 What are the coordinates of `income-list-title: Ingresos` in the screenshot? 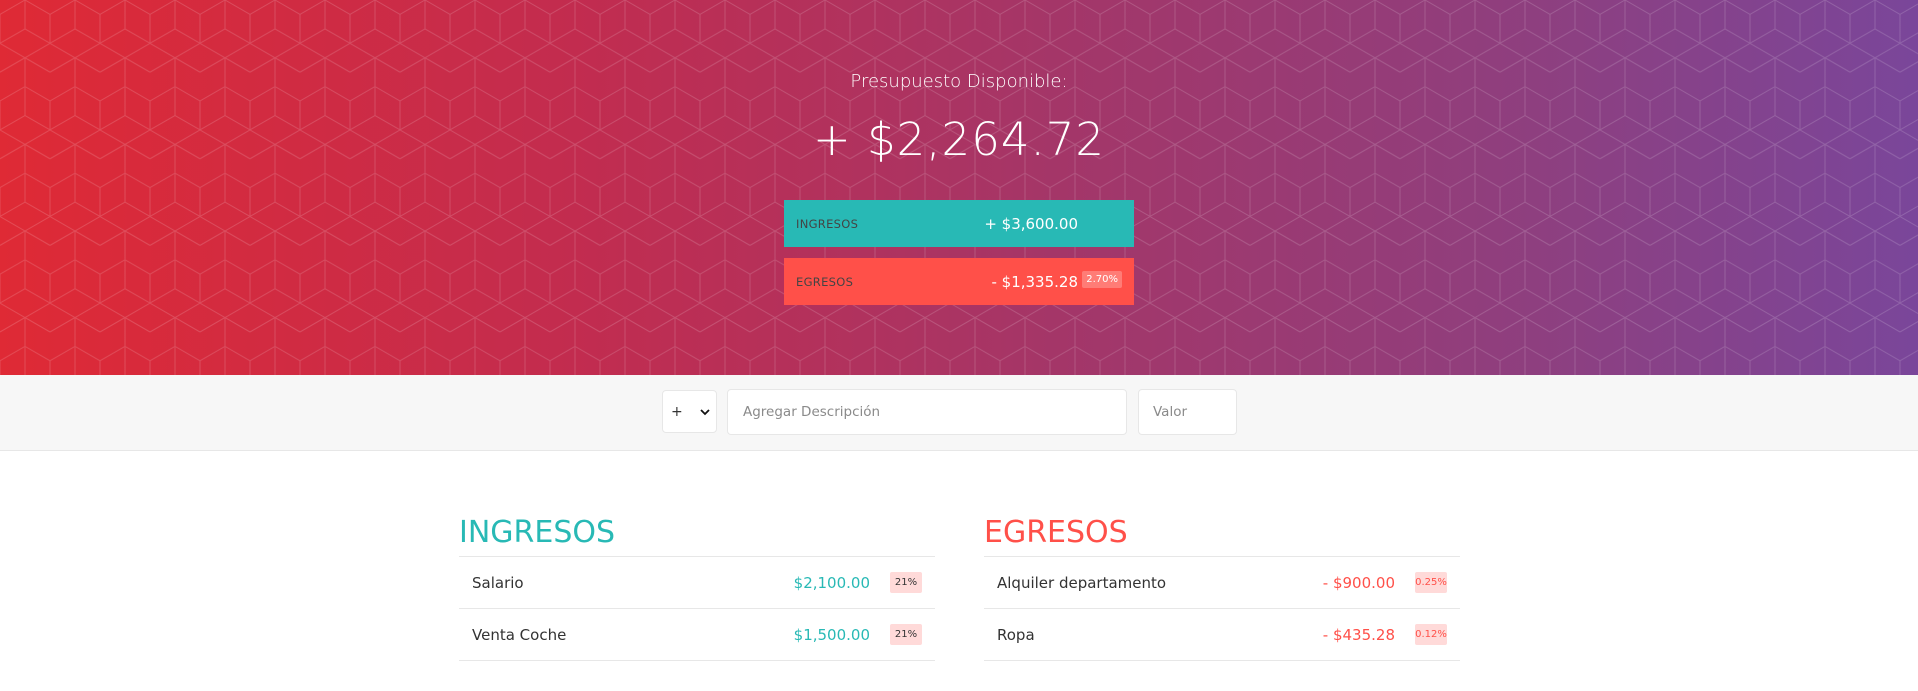 It's located at (697, 533).